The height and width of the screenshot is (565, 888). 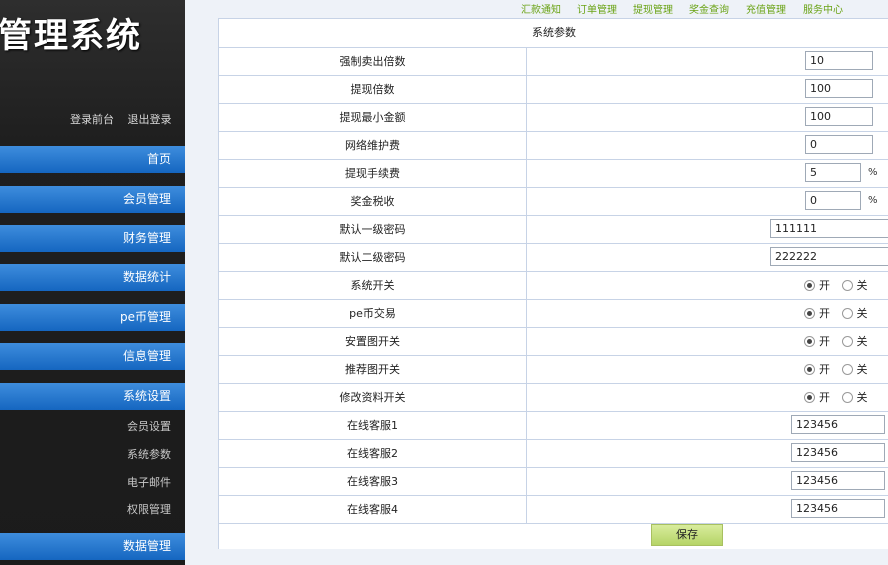 I want to click on param-label: 默认二级密码, so click(x=373, y=257).